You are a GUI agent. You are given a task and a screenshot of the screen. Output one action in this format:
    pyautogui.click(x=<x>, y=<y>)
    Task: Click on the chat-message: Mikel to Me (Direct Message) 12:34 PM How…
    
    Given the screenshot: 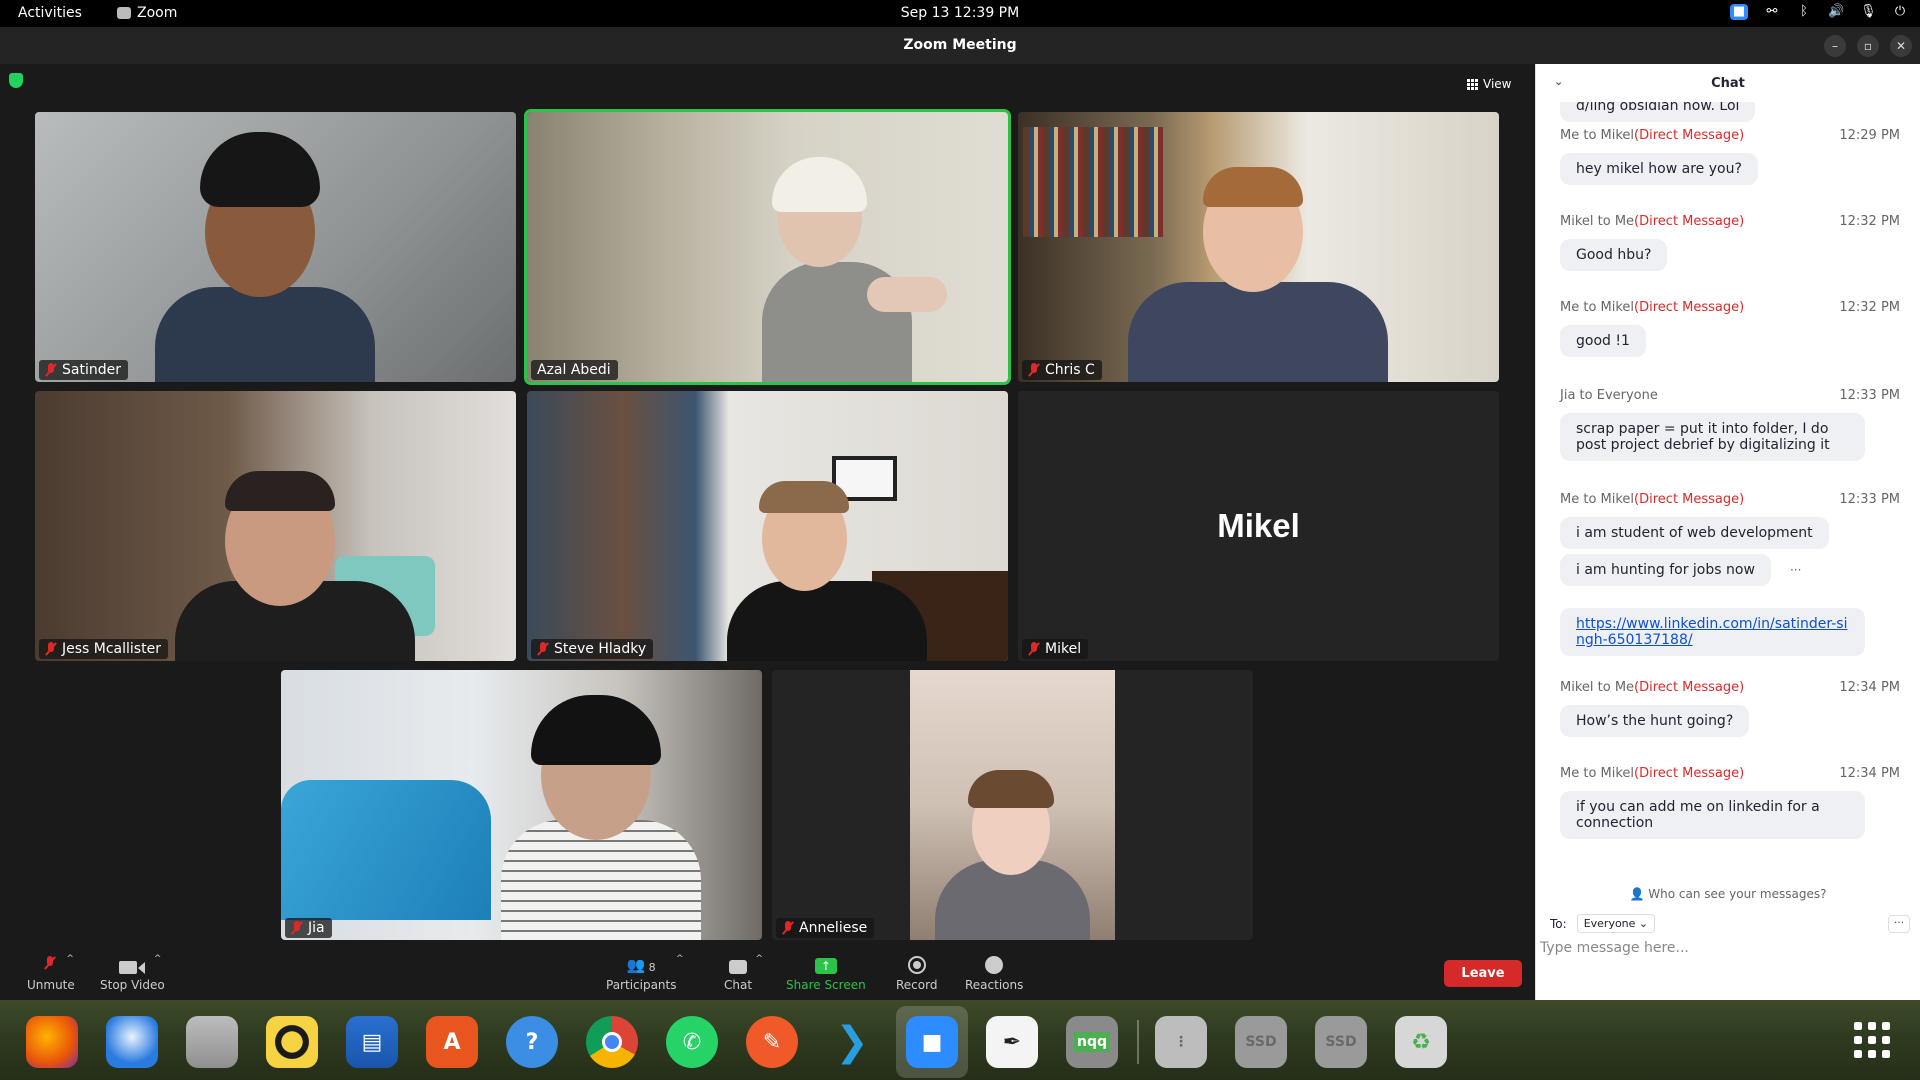 What is the action you would take?
    pyautogui.click(x=1730, y=708)
    